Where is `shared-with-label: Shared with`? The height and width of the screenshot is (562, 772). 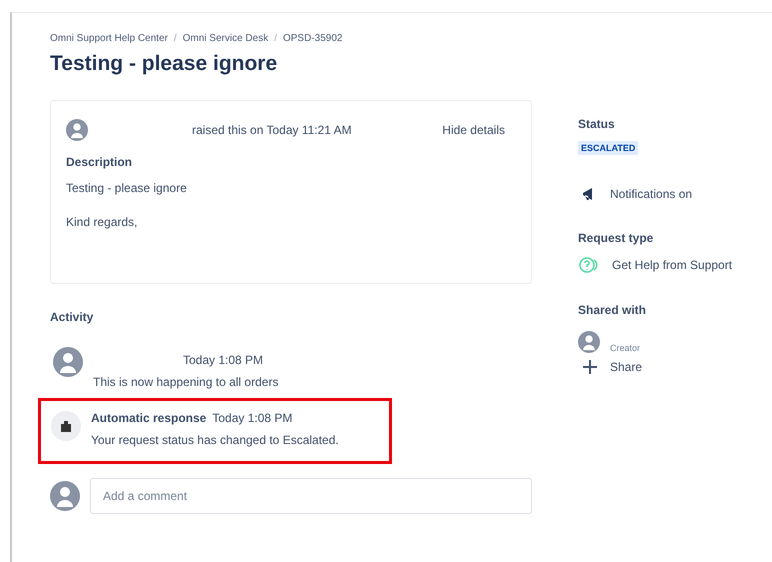
shared-with-label: Shared with is located at coordinates (613, 310).